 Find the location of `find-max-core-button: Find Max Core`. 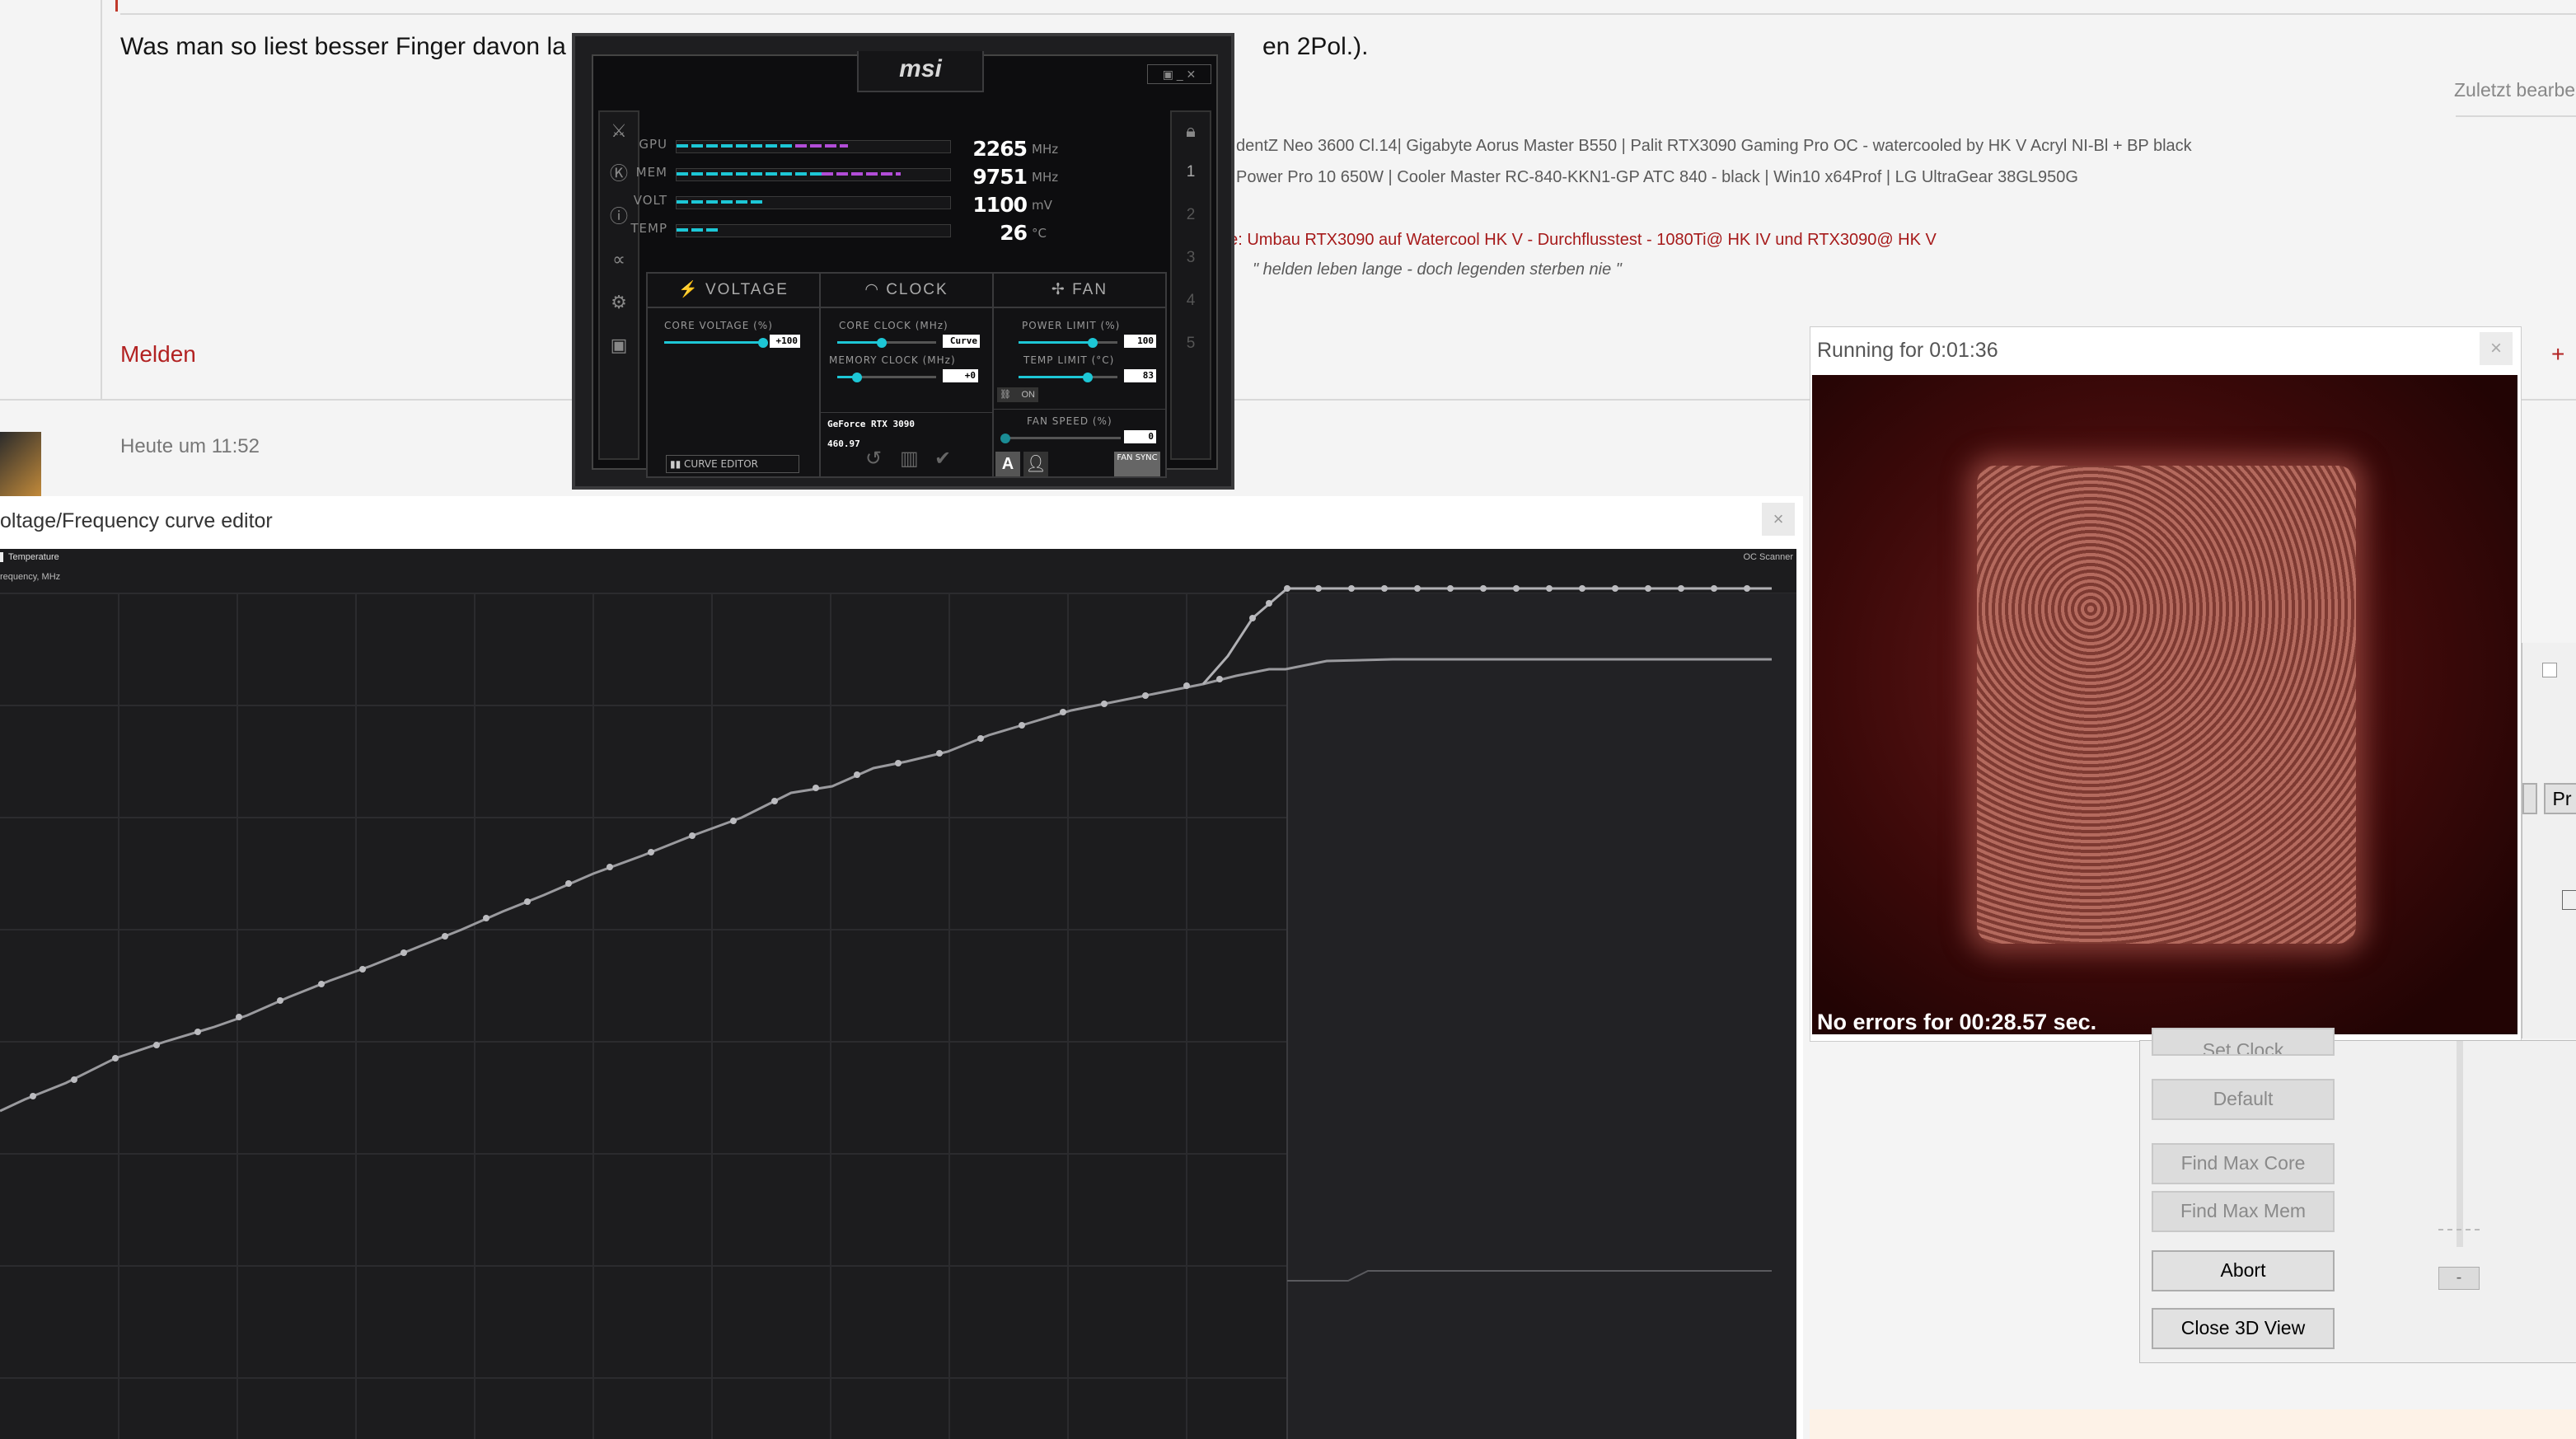

find-max-core-button: Find Max Core is located at coordinates (2243, 1163).